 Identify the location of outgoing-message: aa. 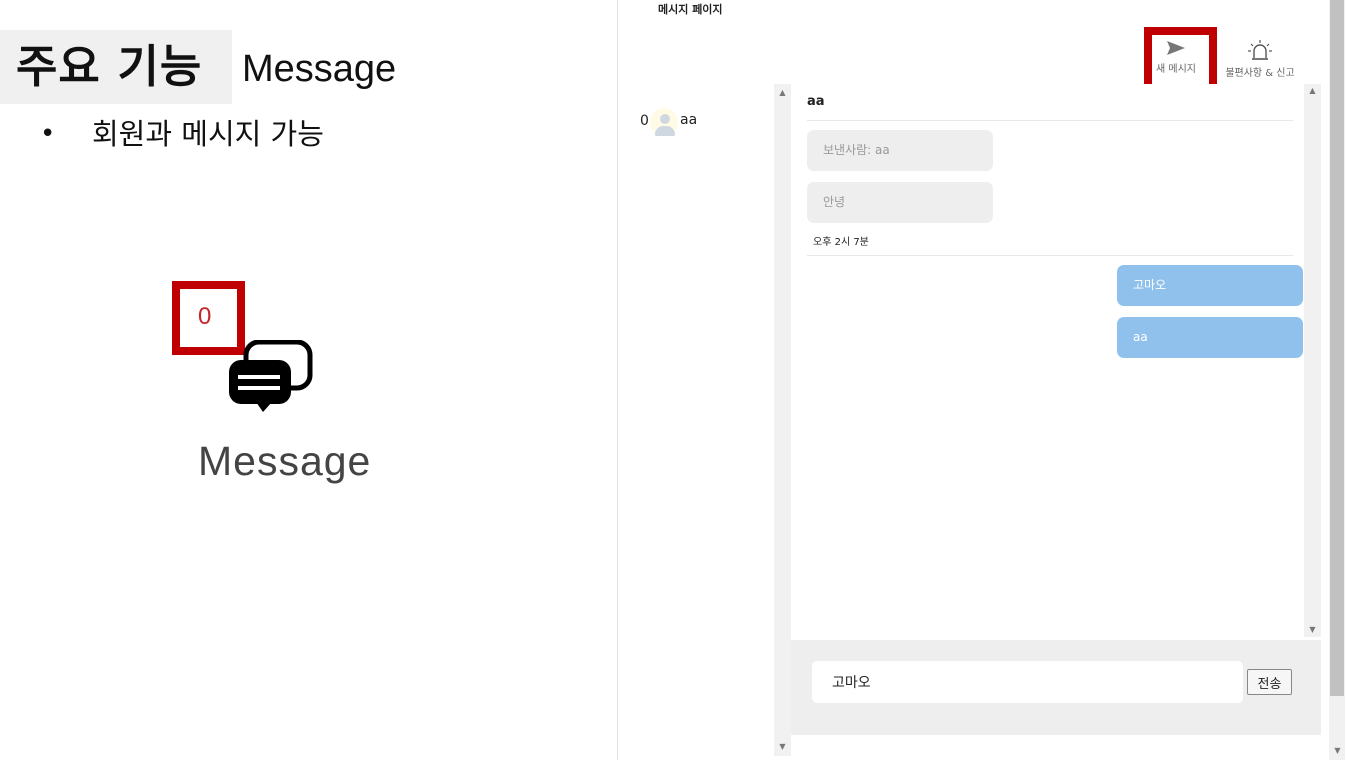
(1210, 337).